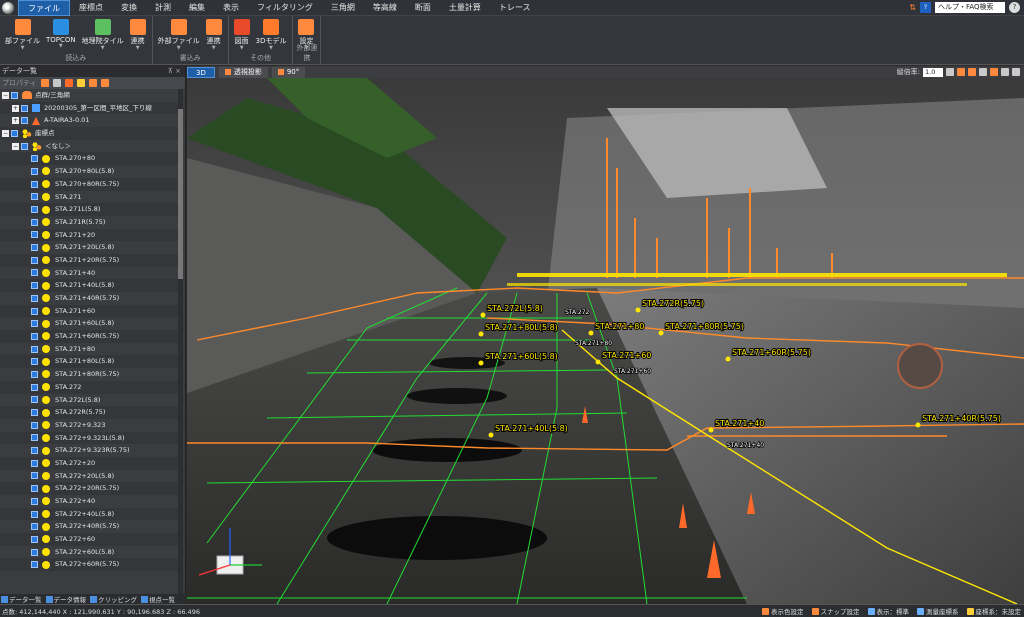  What do you see at coordinates (89, 197) in the screenshot?
I see `tree-item: STA.271` at bounding box center [89, 197].